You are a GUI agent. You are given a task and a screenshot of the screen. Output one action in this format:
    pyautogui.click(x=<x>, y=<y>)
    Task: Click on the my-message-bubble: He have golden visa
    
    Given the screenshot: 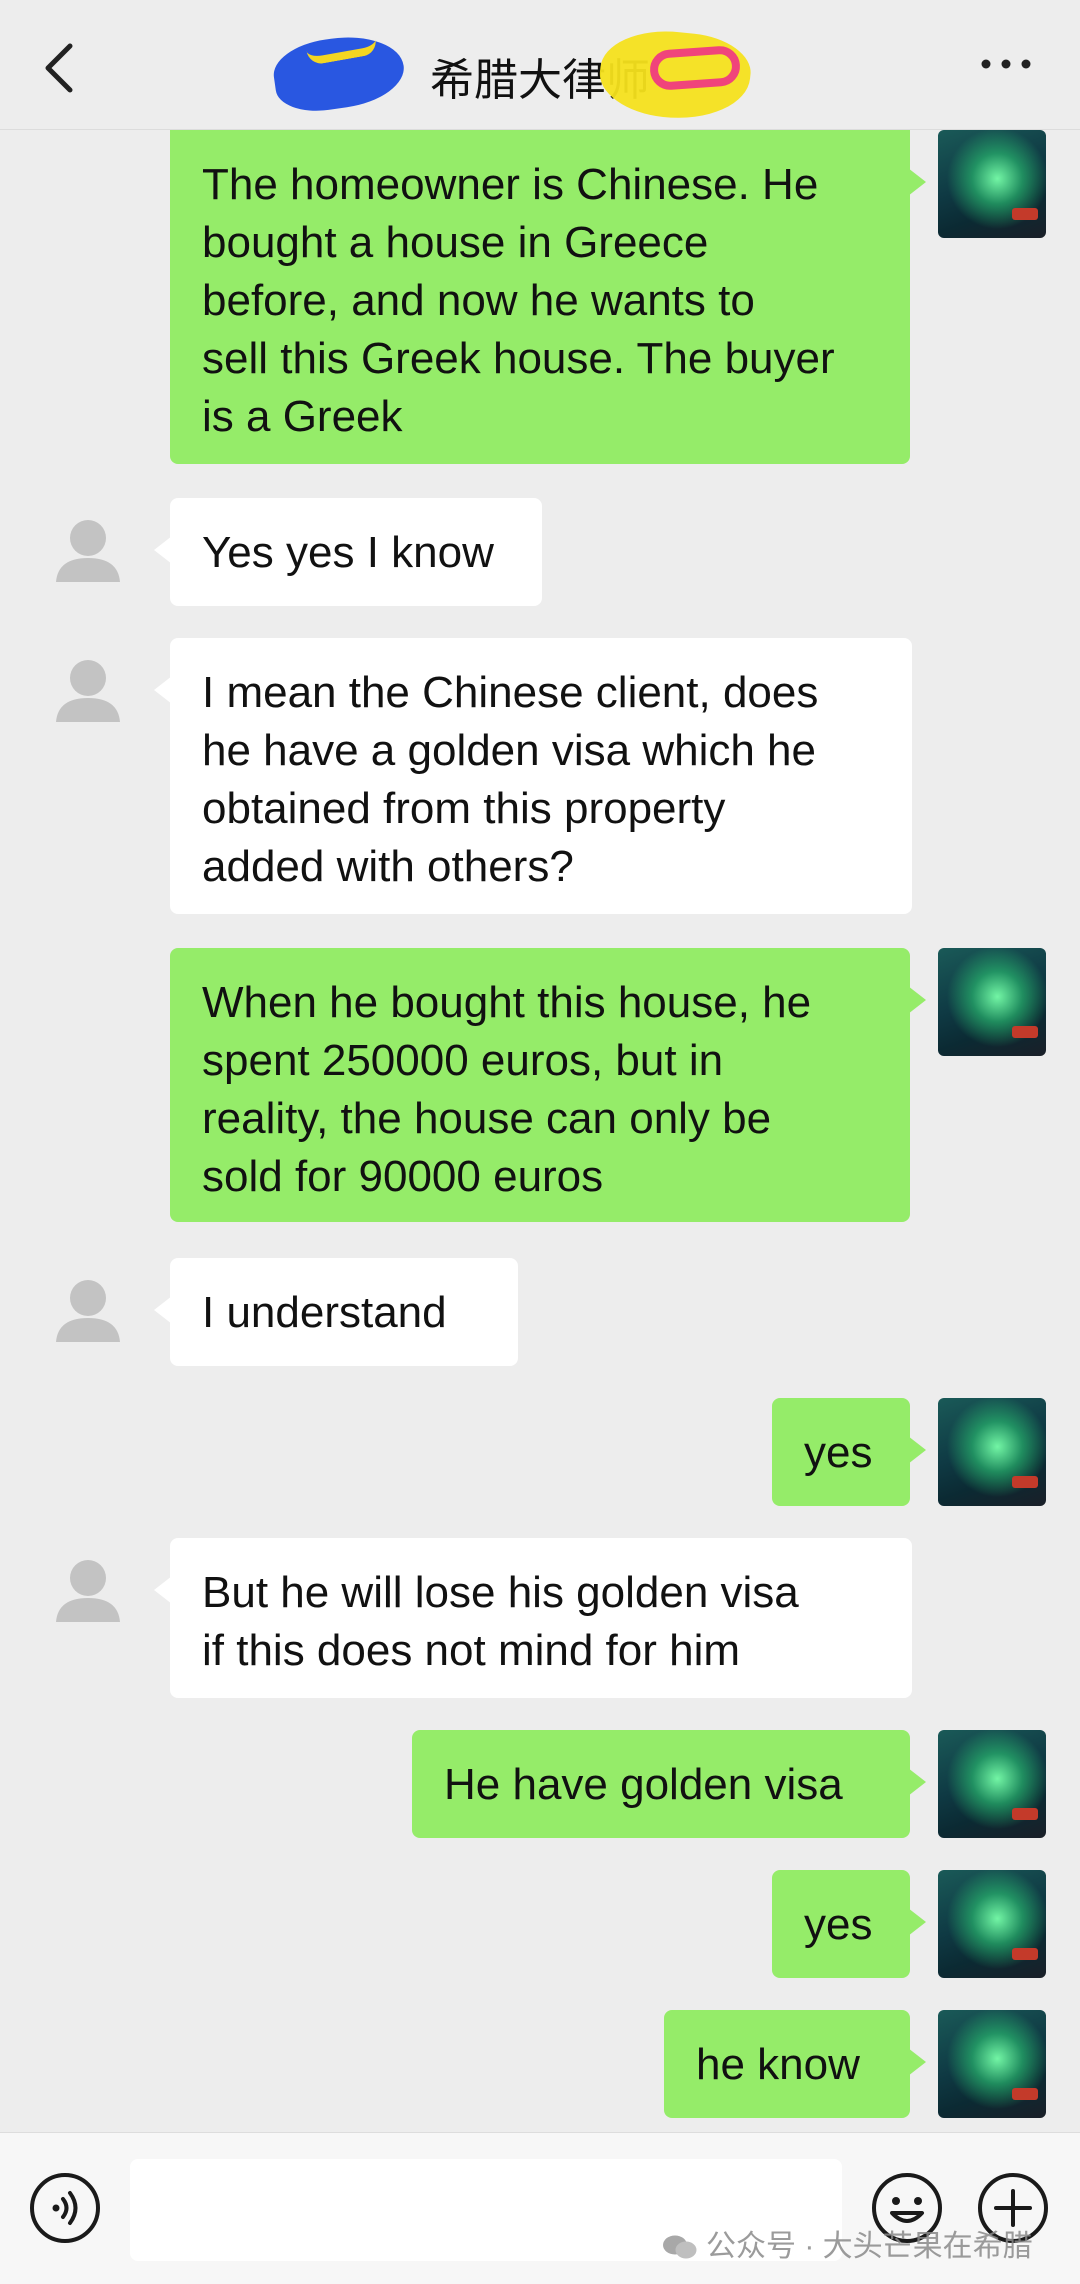 What is the action you would take?
    pyautogui.click(x=669, y=1784)
    